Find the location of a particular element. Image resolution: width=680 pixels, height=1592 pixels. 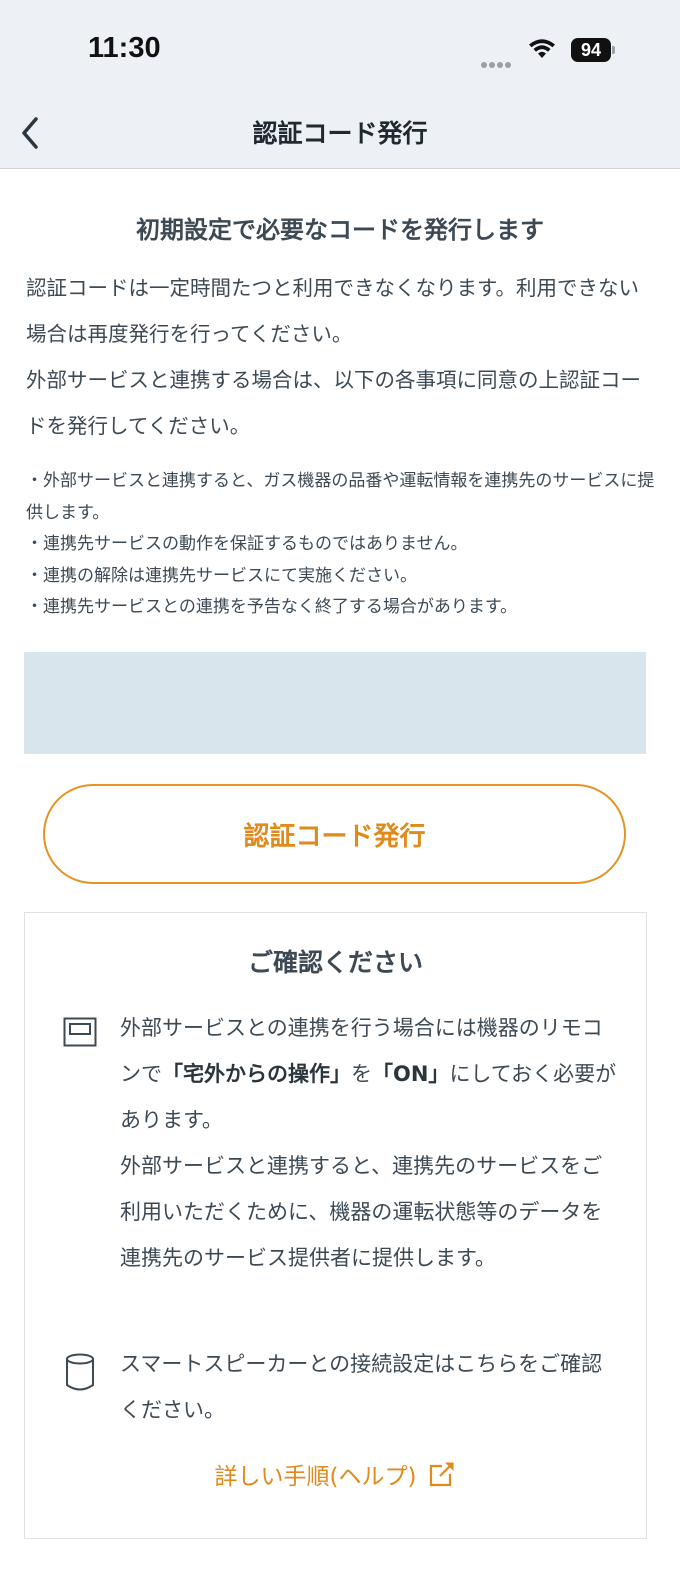

section-heading: 初期設定で必要なコードを発行します is located at coordinates (340, 230).